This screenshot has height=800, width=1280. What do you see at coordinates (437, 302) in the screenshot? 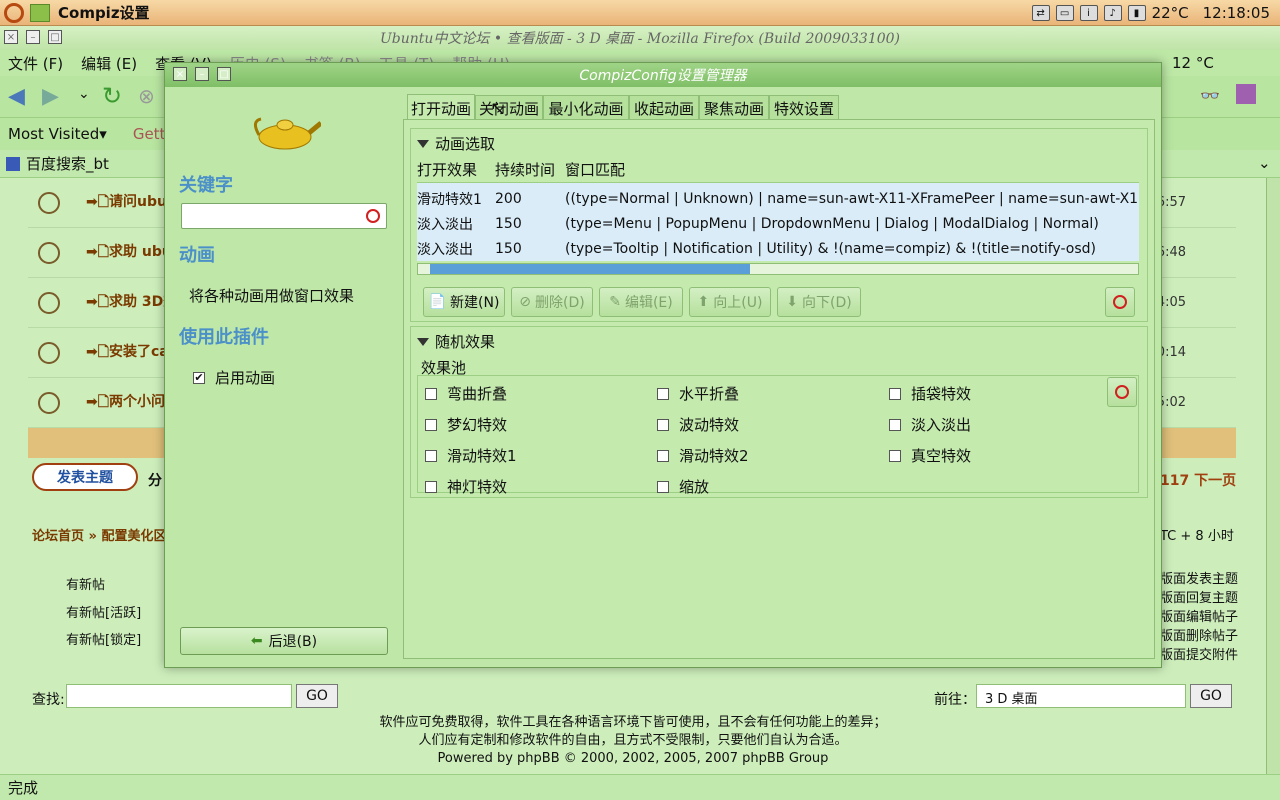
I see `new-icon: 📄` at bounding box center [437, 302].